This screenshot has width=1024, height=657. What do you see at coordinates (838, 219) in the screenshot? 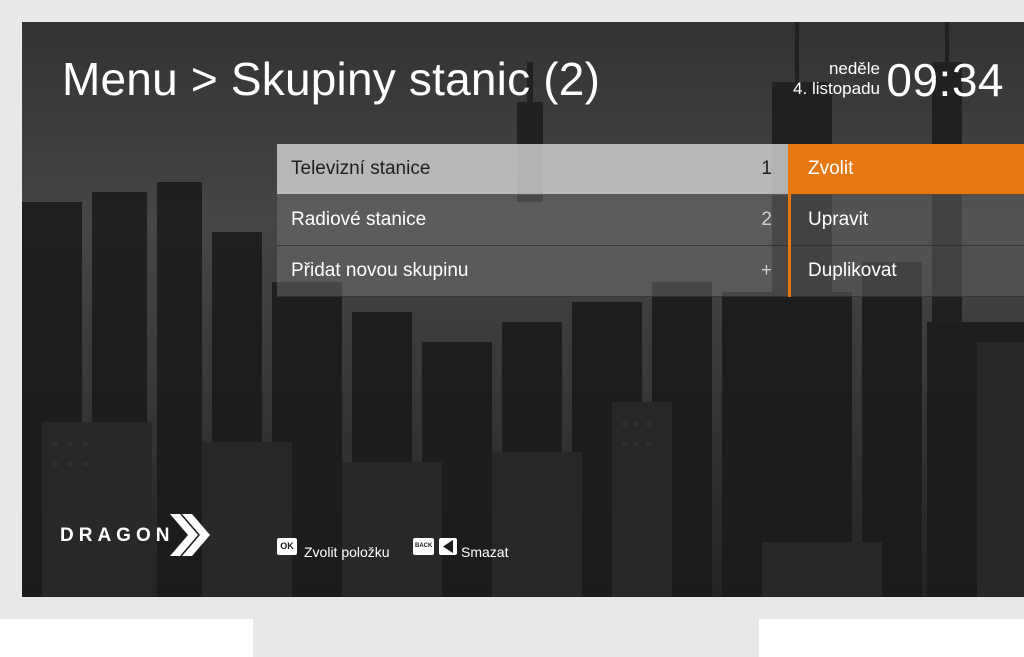
I see `edit-button-label: Upravit` at bounding box center [838, 219].